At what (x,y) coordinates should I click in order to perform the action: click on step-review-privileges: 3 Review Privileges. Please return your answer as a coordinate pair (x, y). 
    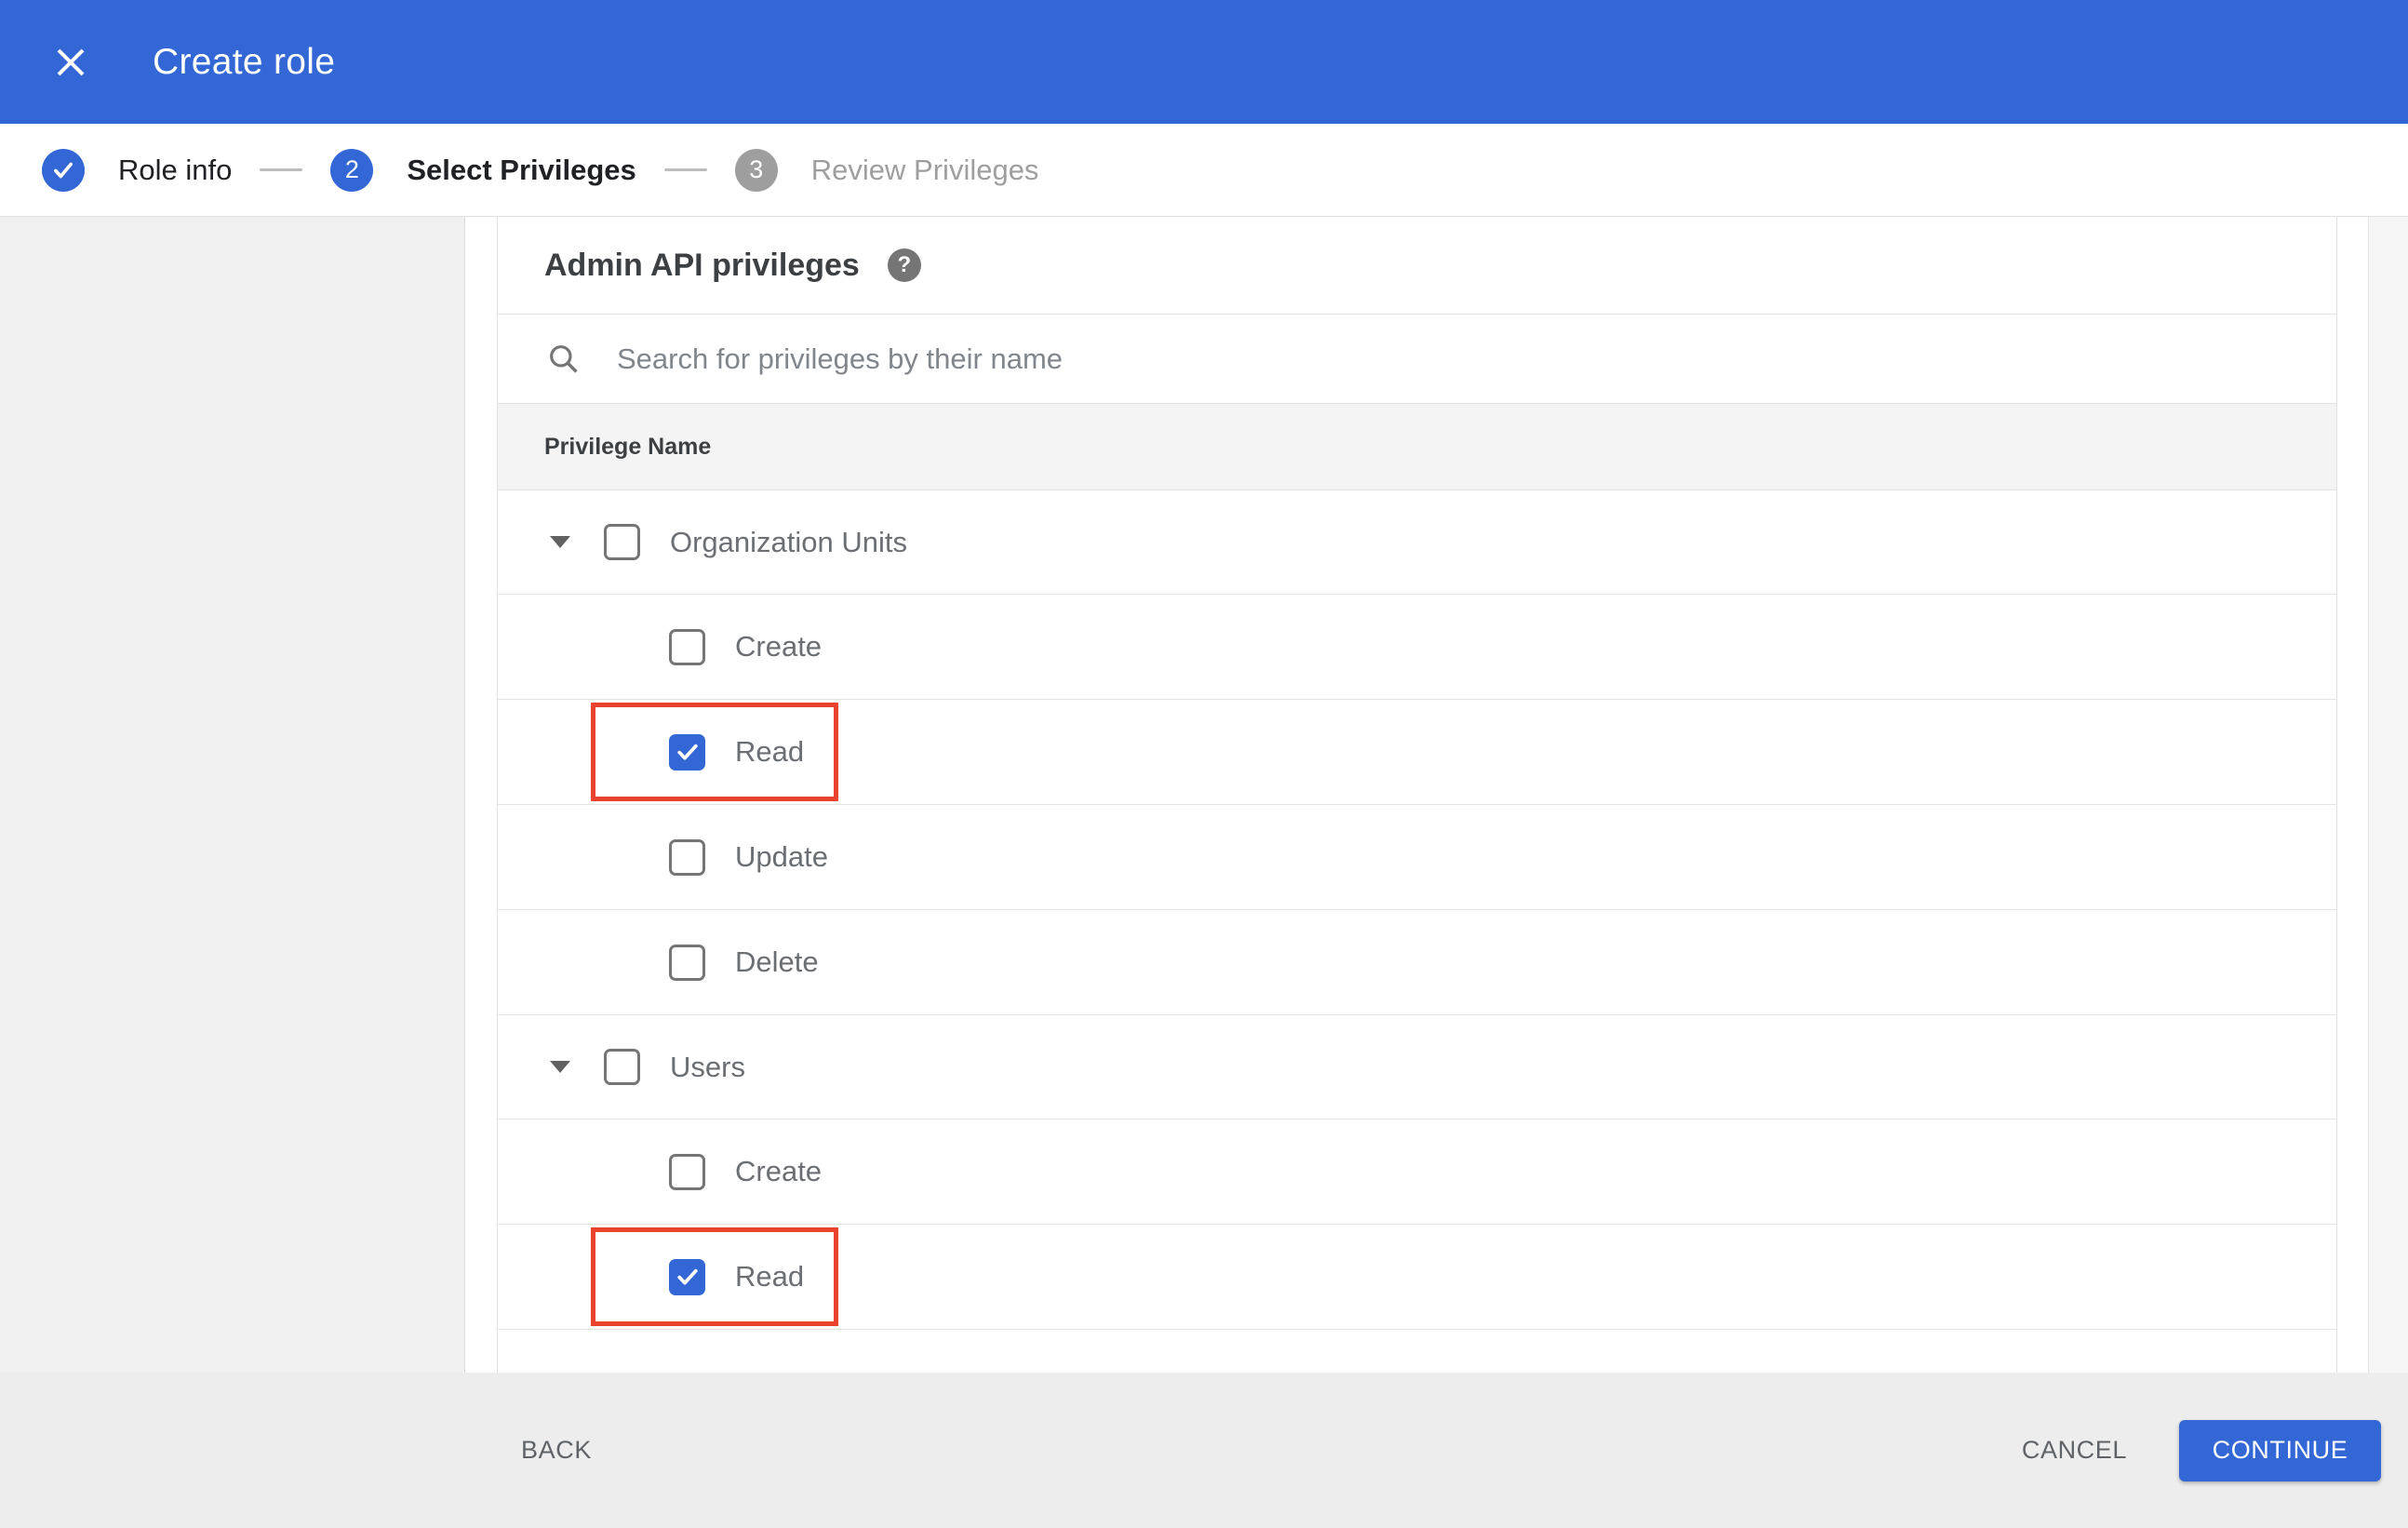
    Looking at the image, I should click on (887, 170).